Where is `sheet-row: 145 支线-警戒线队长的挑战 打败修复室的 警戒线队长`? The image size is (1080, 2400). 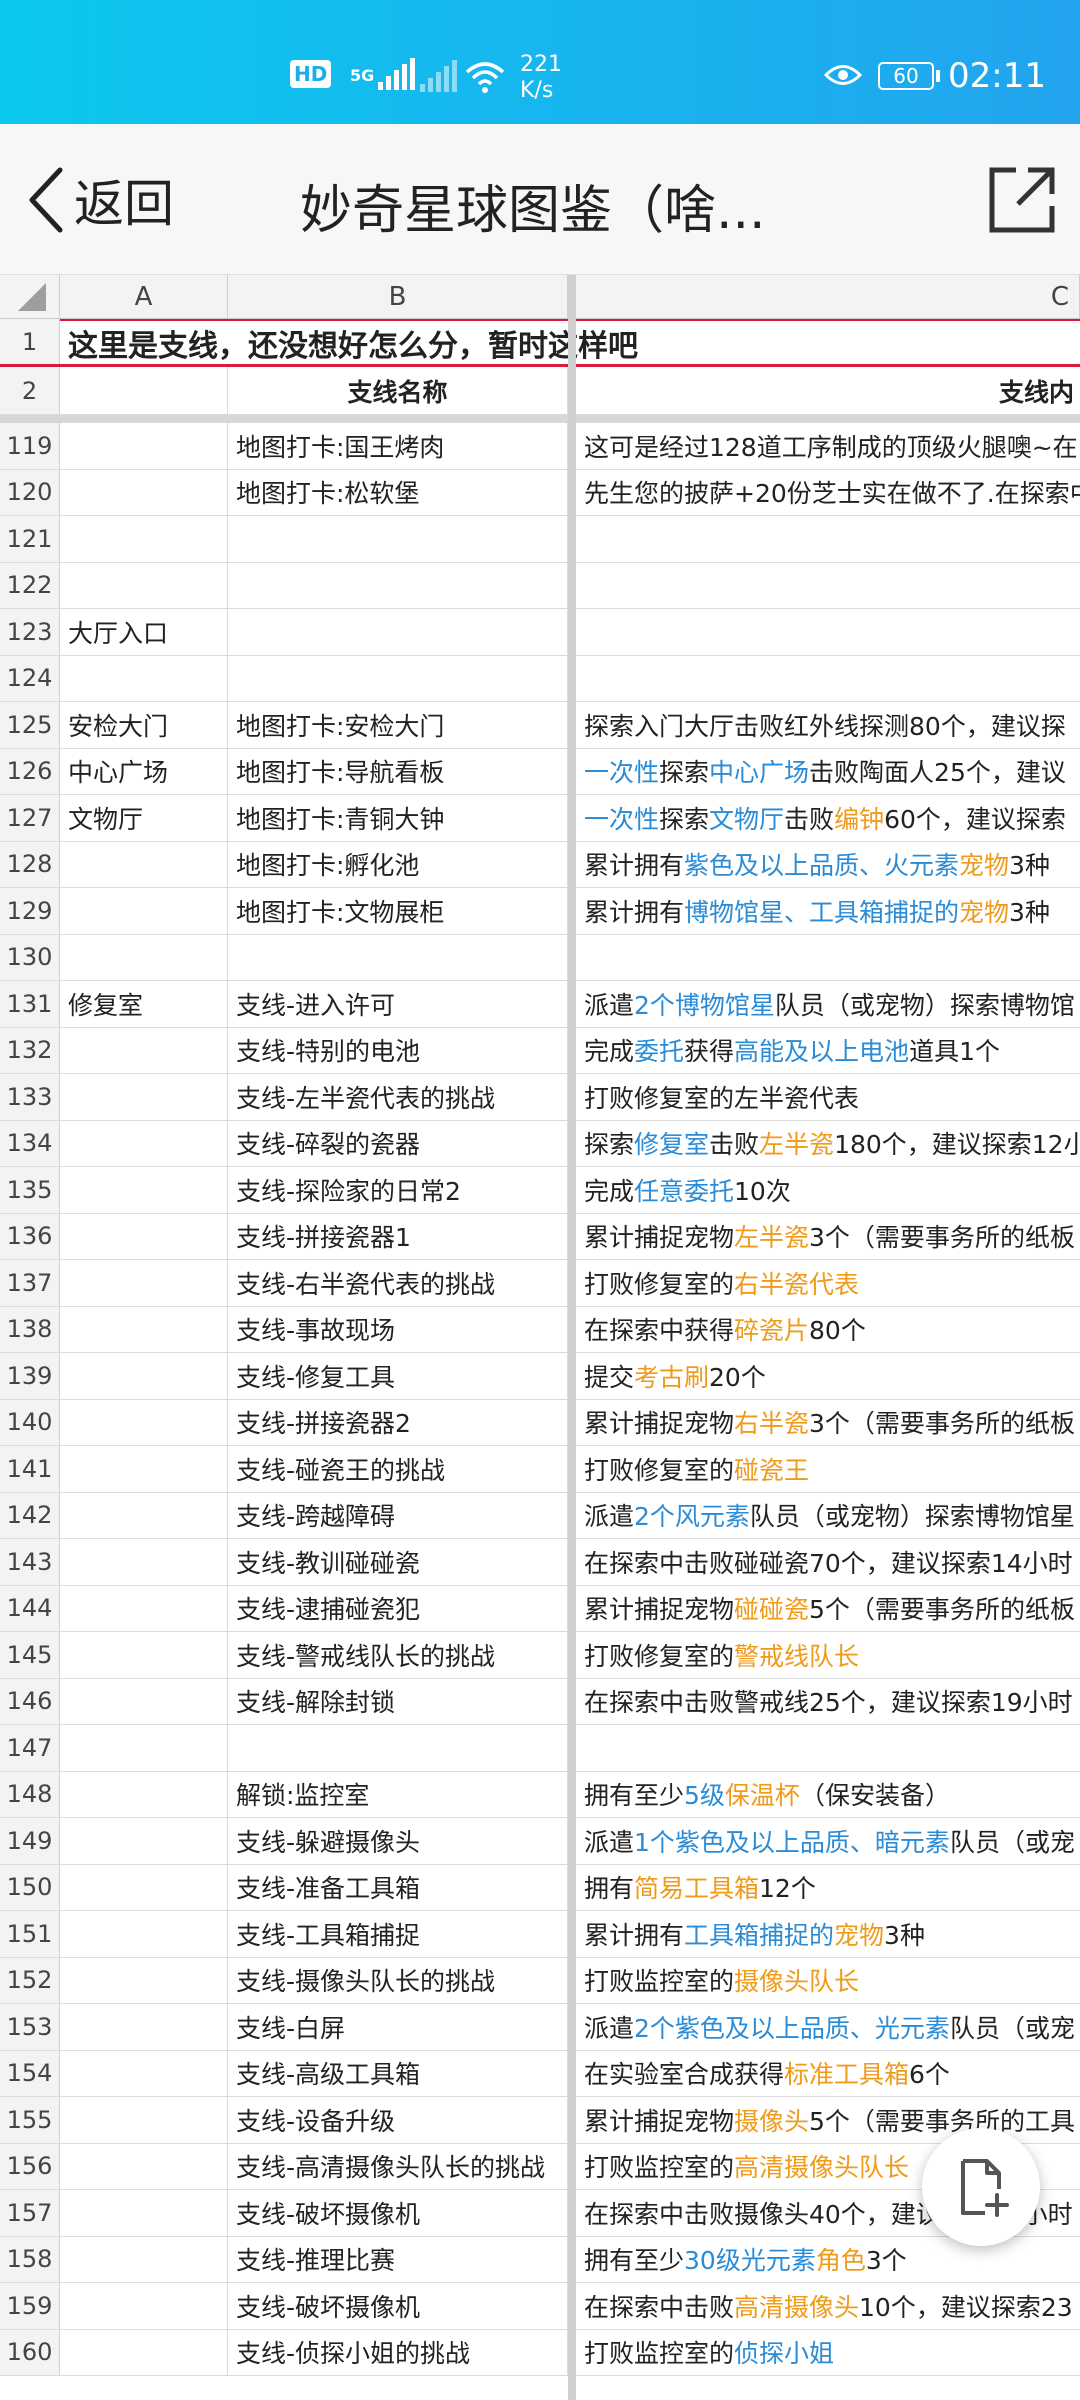 sheet-row: 145 支线-警戒线队长的挑战 打败修复室的 警戒线队长 is located at coordinates (540, 1655).